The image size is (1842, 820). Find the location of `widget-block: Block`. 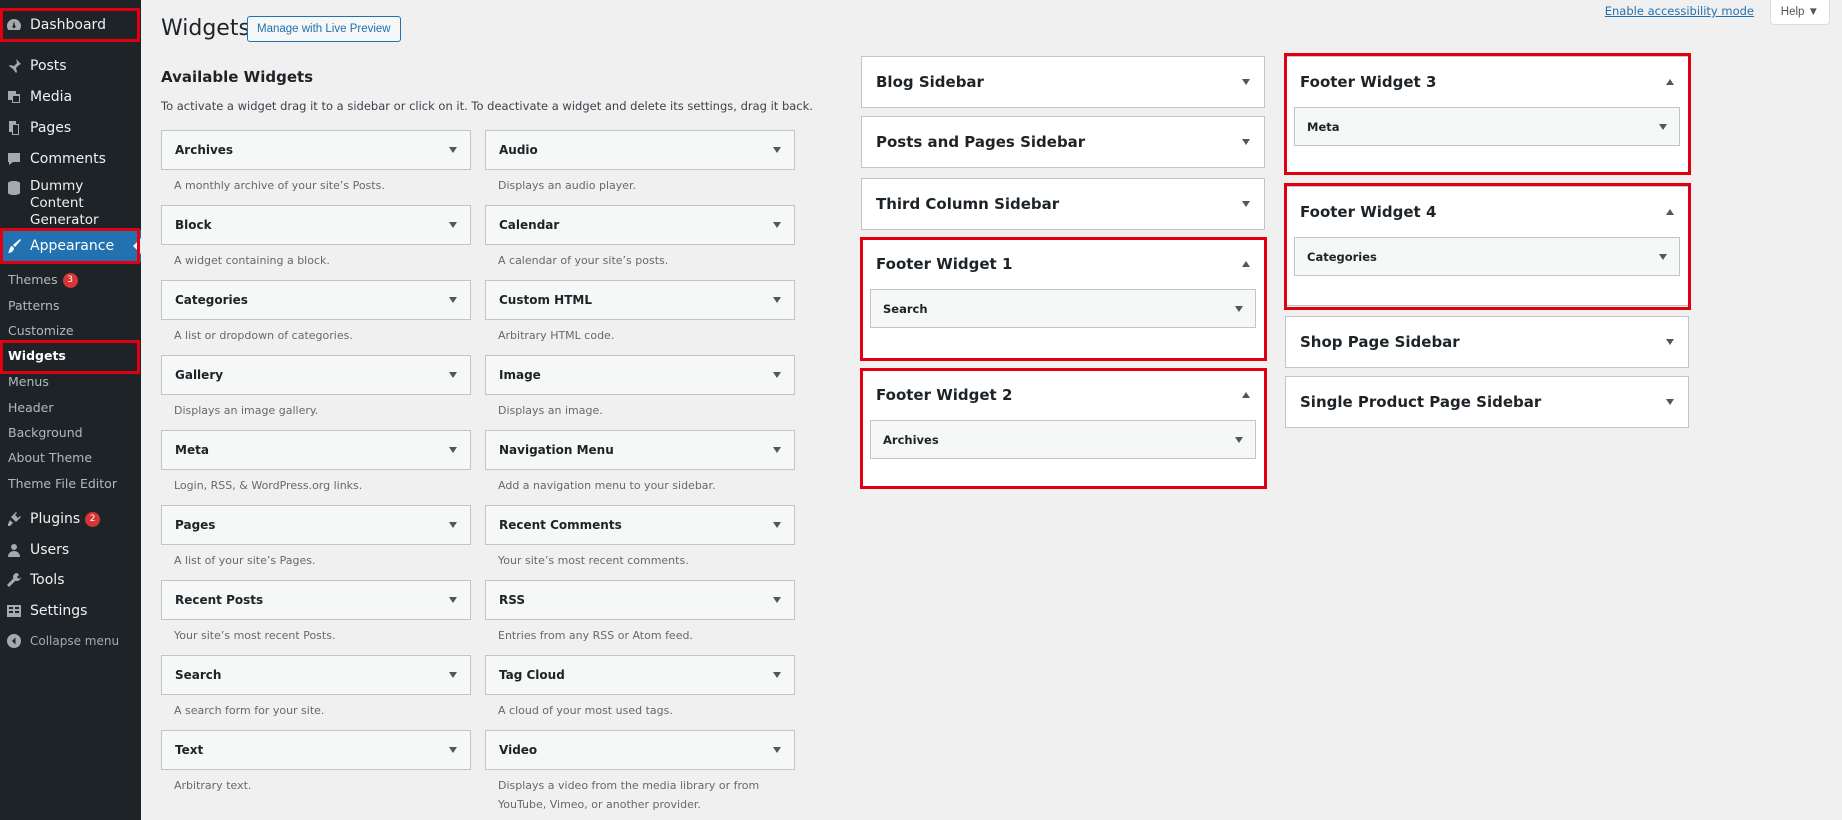

widget-block: Block is located at coordinates (316, 225).